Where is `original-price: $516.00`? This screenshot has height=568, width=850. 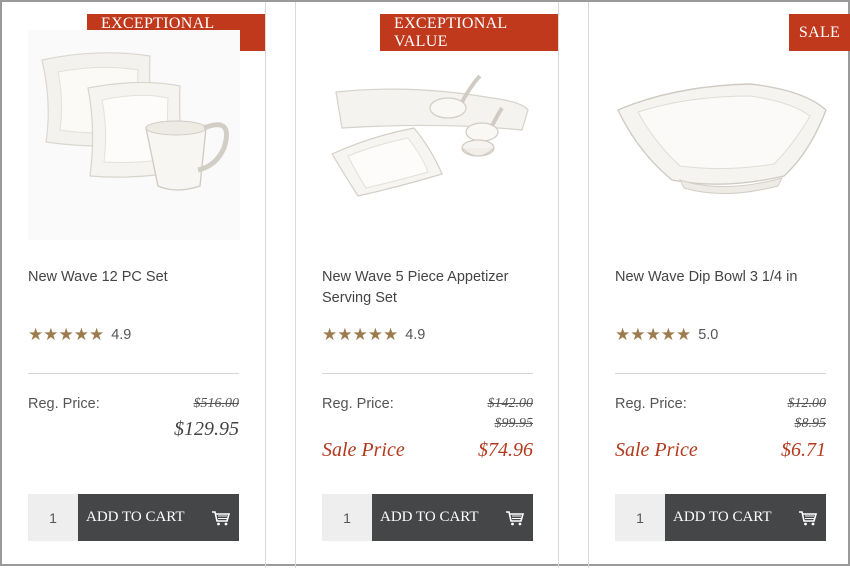 original-price: $516.00 is located at coordinates (216, 403).